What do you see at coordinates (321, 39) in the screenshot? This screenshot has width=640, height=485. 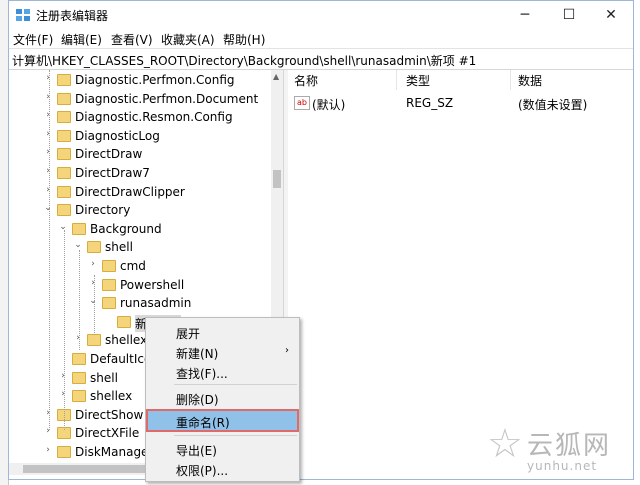 I see `menu-bar: 文件(F) 编辑(E) 查看(V) 收藏夹(A) 帮助(H)` at bounding box center [321, 39].